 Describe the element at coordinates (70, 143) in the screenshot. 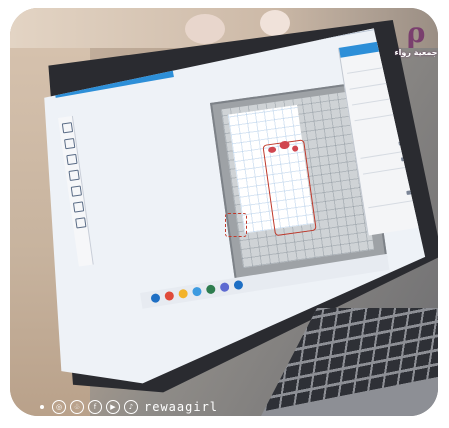

I see `edit-points-icon` at that location.